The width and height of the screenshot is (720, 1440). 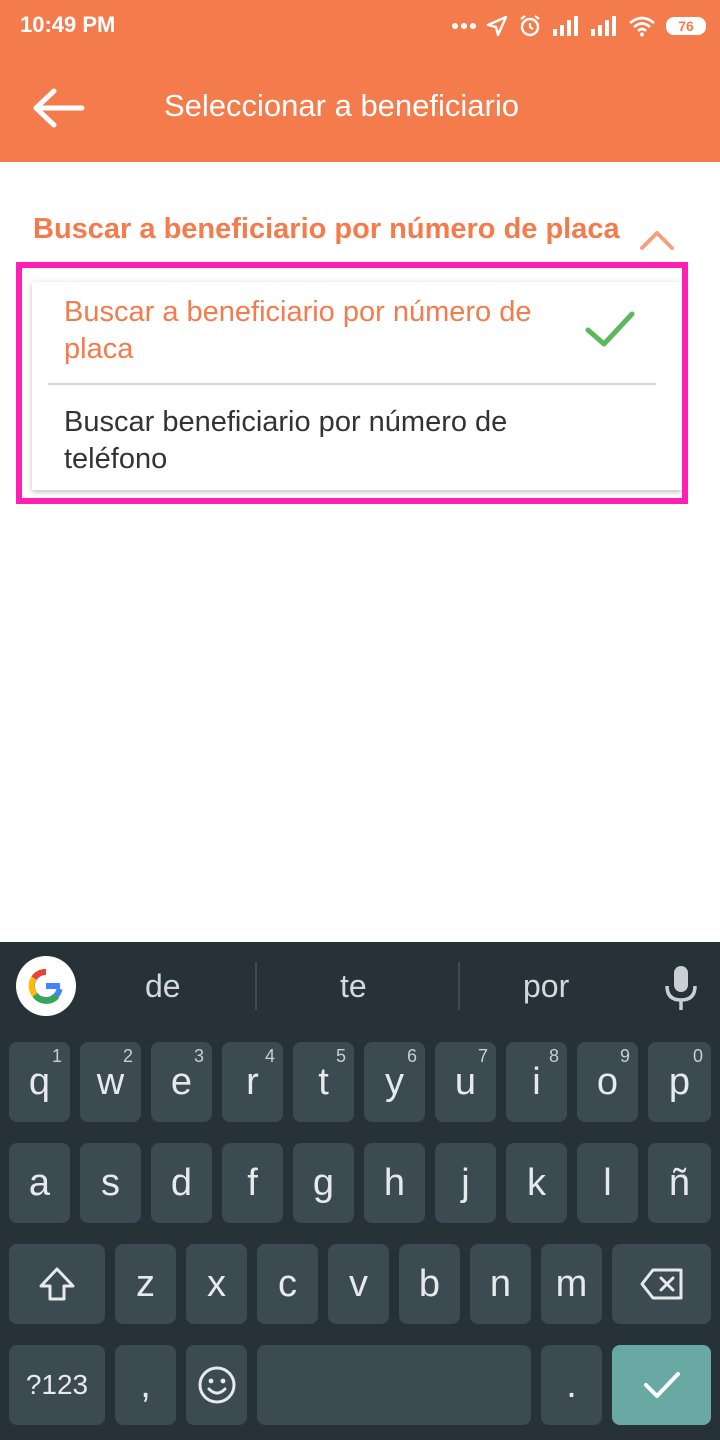 What do you see at coordinates (546, 986) in the screenshot?
I see `suggestion-3: por` at bounding box center [546, 986].